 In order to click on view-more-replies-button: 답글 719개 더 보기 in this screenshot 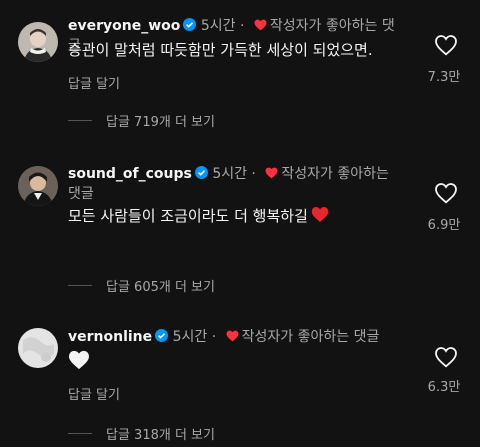, I will do `click(141, 120)`.